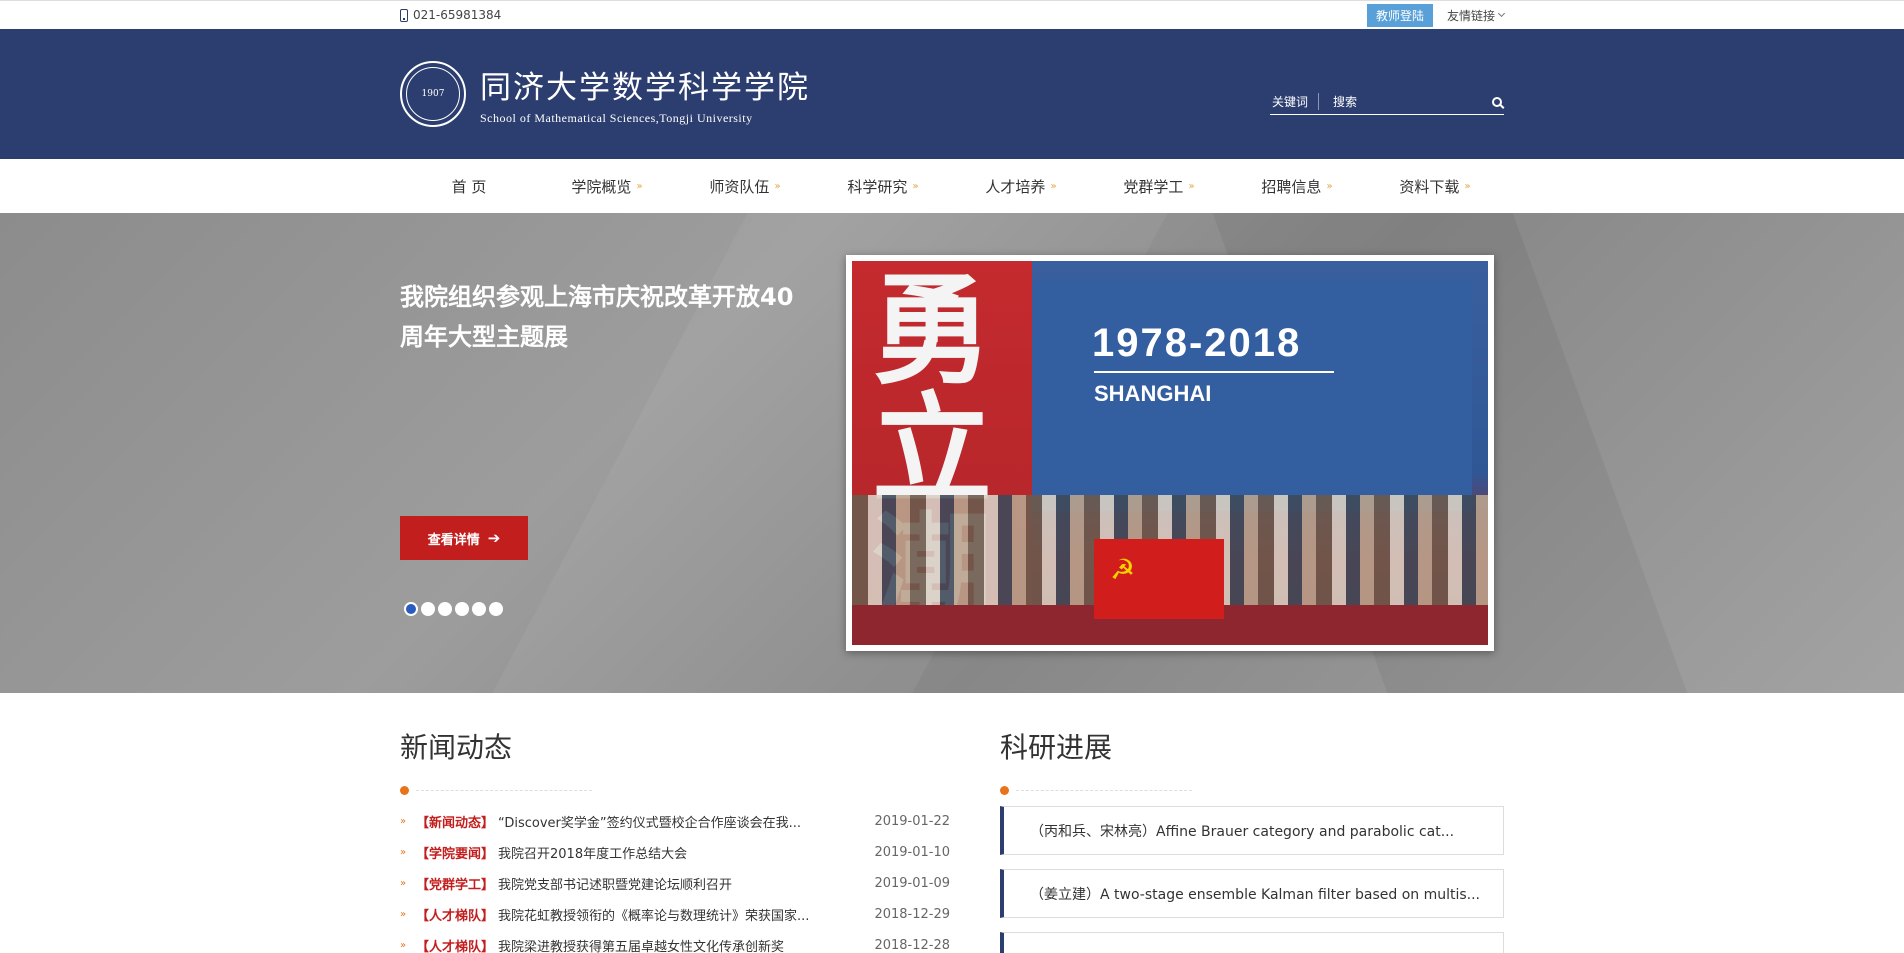  I want to click on nav-item-1: 学院概览 », so click(607, 186).